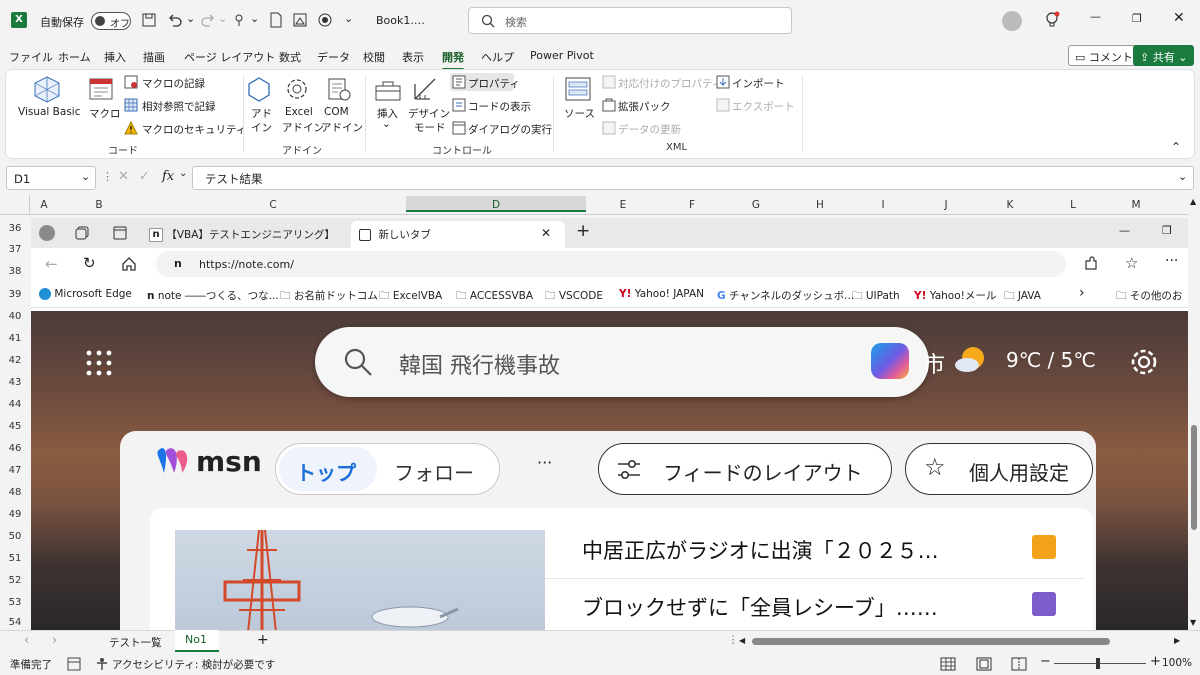 The image size is (1200, 675). What do you see at coordinates (300, 20) in the screenshot?
I see `shape-icon` at bounding box center [300, 20].